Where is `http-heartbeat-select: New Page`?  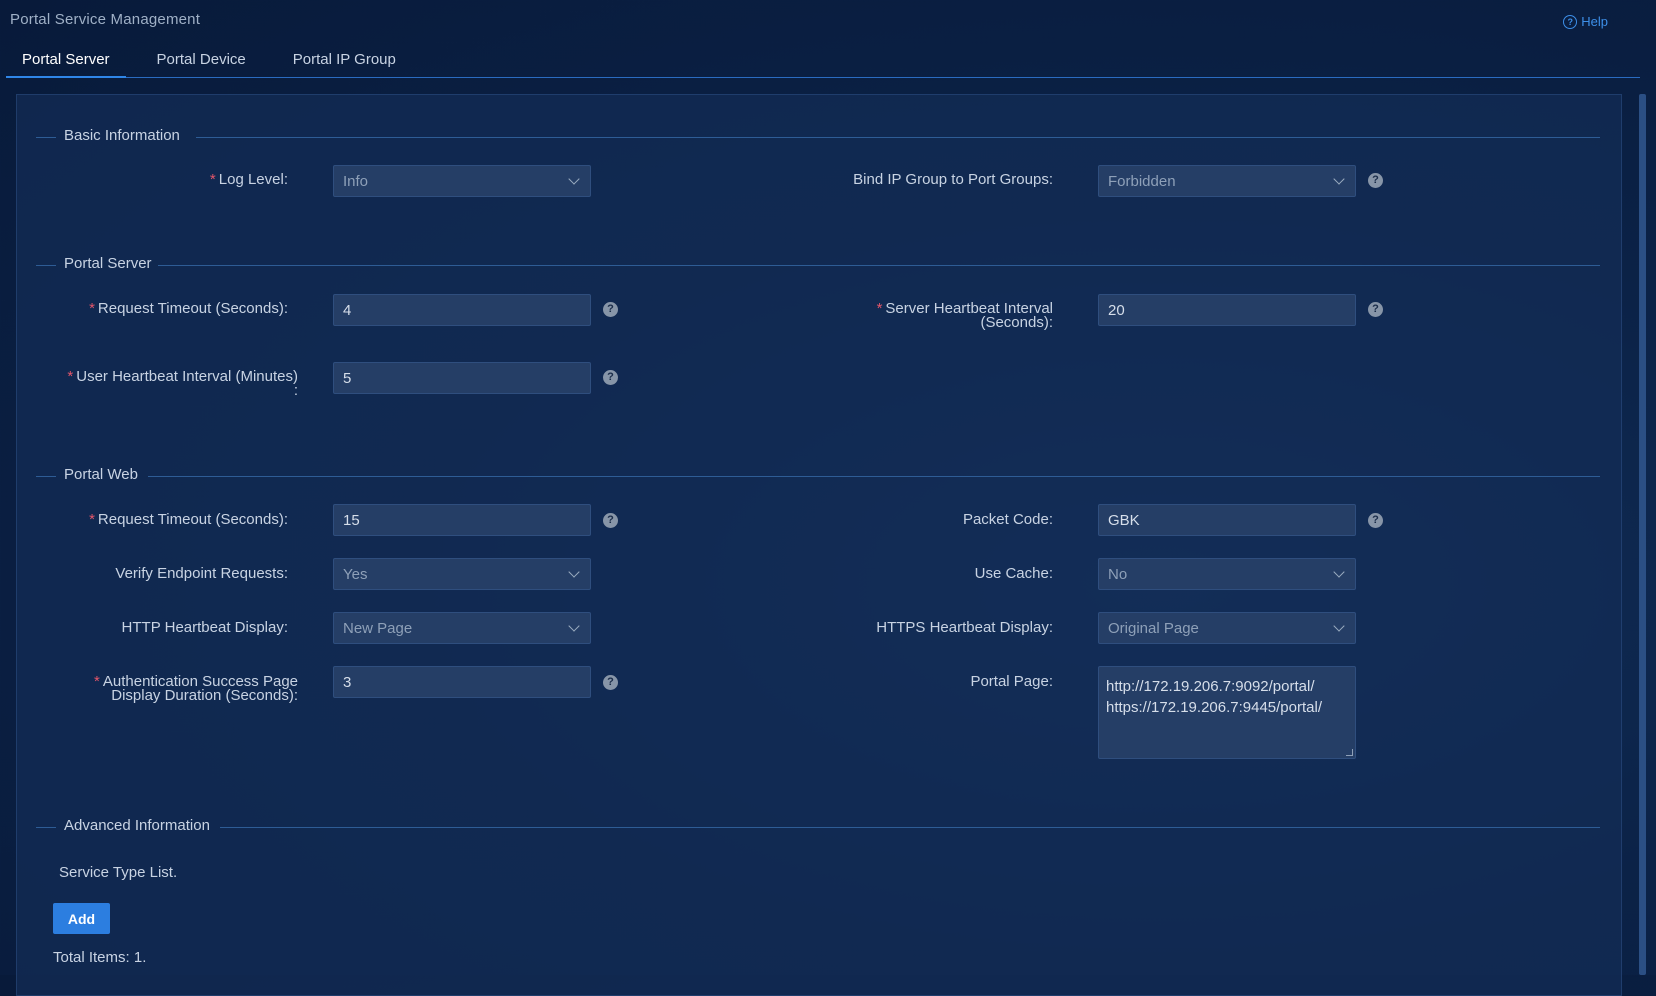
http-heartbeat-select: New Page is located at coordinates (462, 628).